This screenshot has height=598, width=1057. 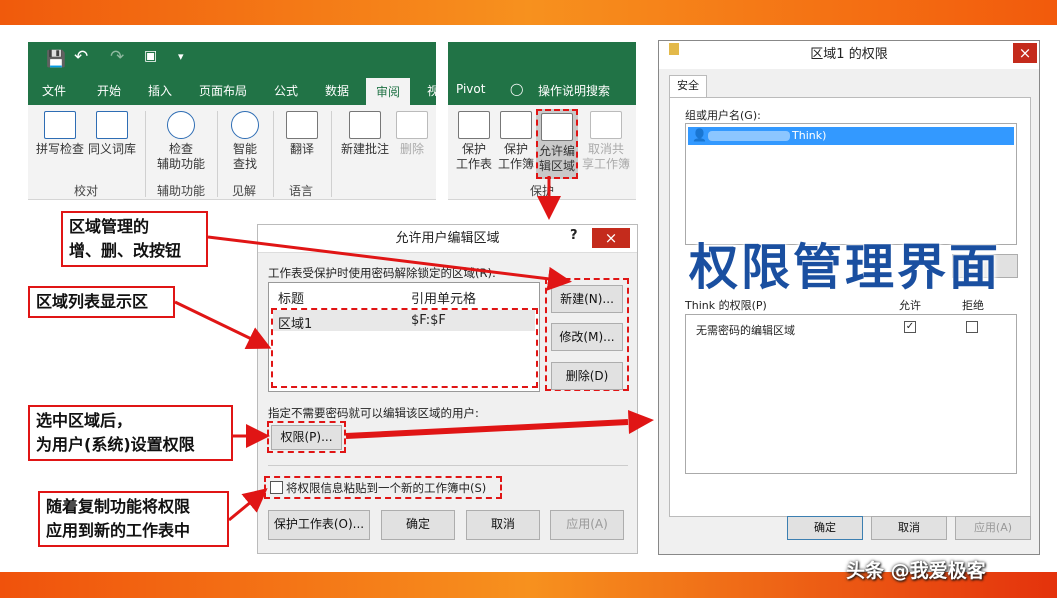 I want to click on arrow-to-list, so click(x=223, y=324).